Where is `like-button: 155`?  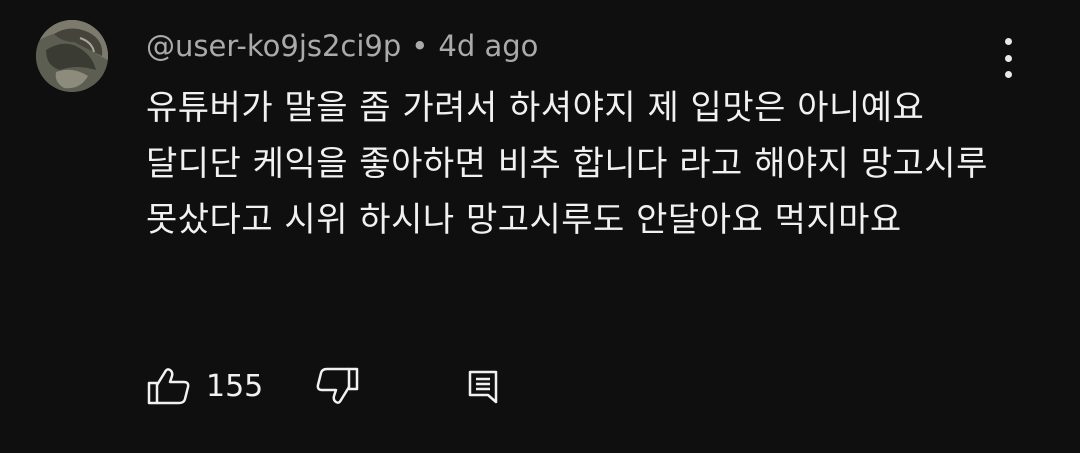 like-button: 155 is located at coordinates (204, 386).